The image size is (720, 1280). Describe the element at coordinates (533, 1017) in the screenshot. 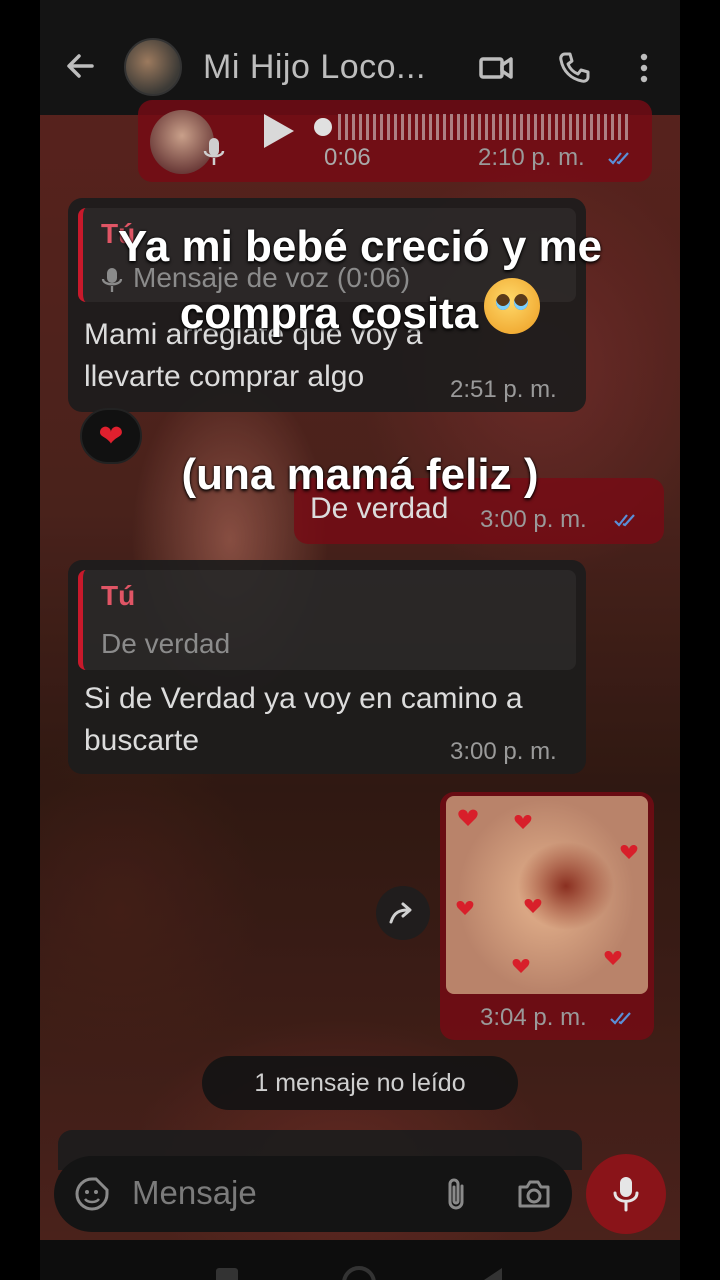

I see `message-time: 3:04 p. m.` at that location.